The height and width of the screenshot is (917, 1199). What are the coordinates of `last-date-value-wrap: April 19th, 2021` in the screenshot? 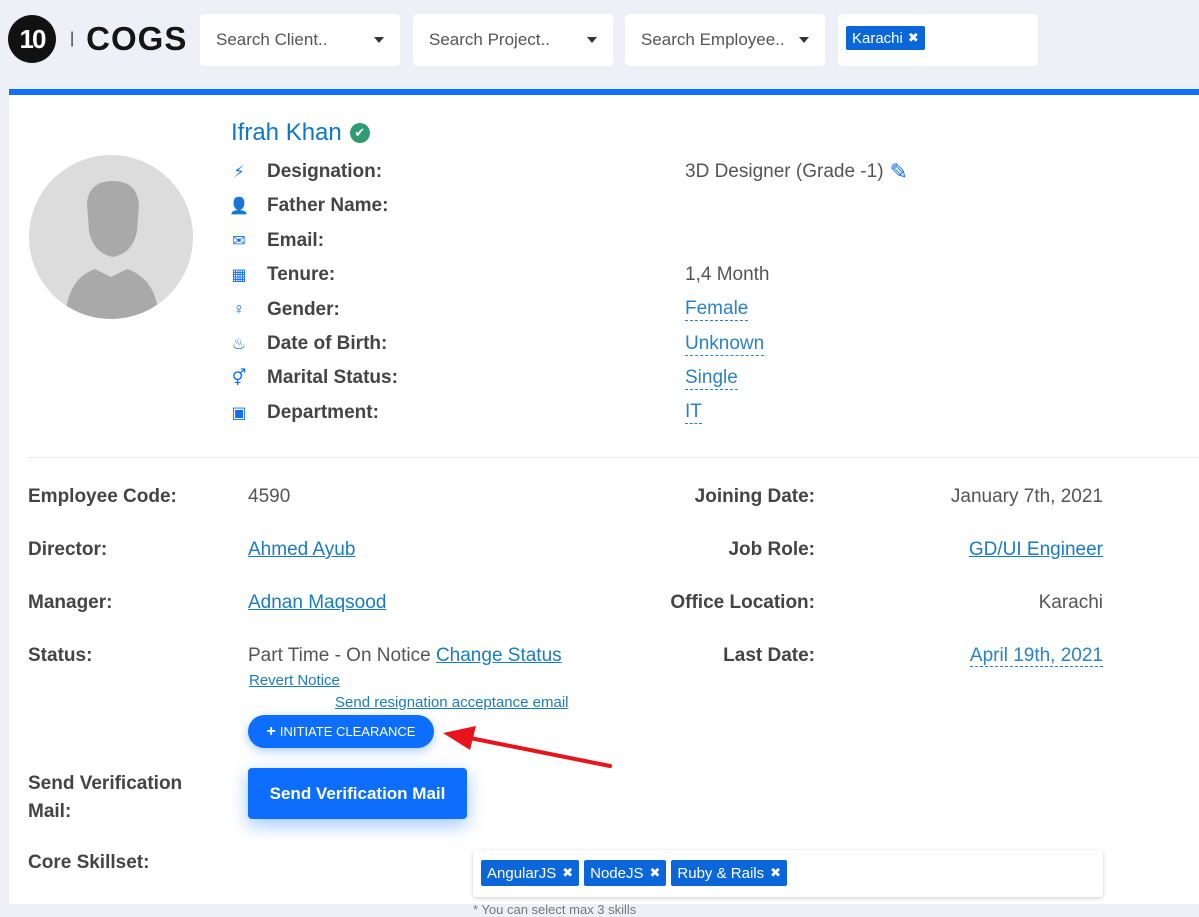 It's located at (1036, 656).